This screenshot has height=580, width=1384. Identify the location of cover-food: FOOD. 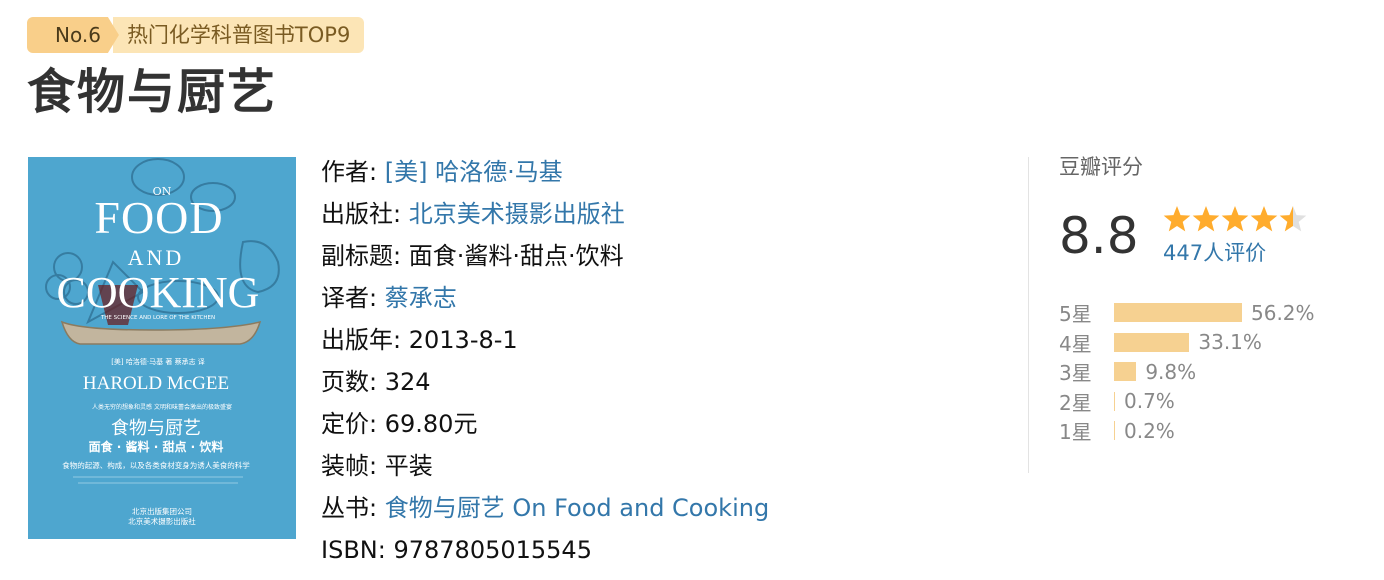
(158, 217).